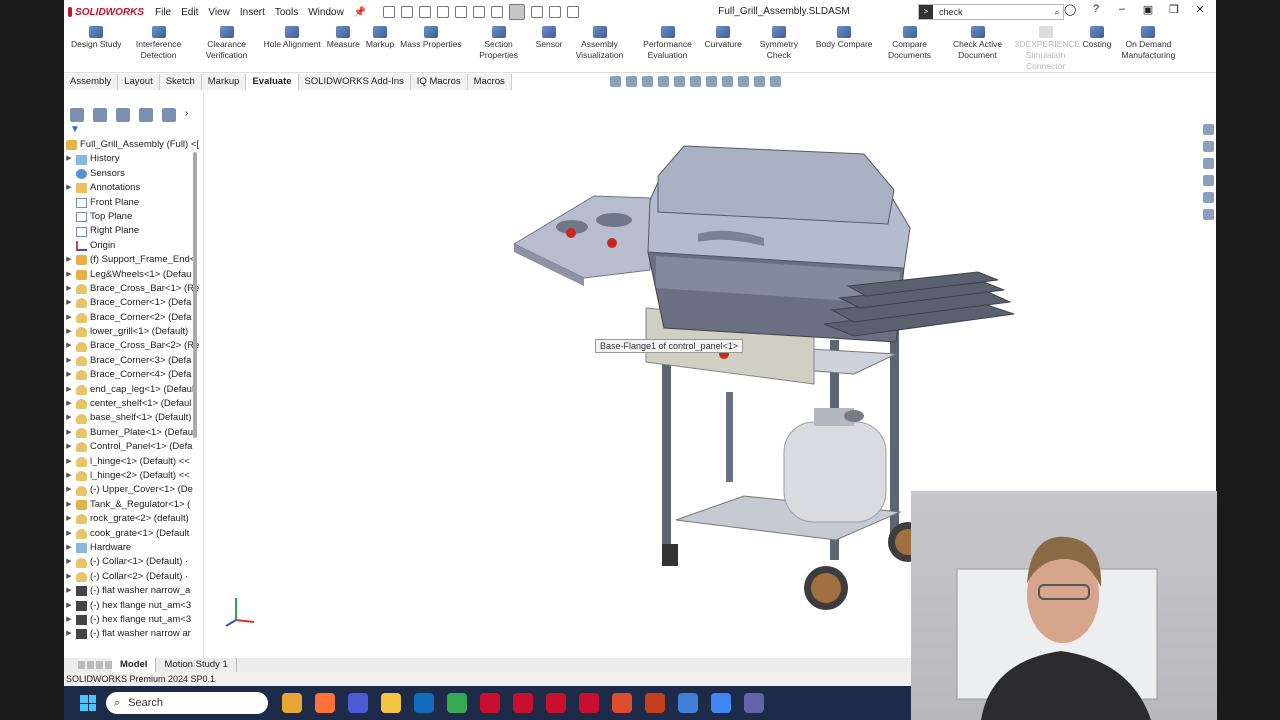  Describe the element at coordinates (133, 361) in the screenshot. I see `tree-item: ▶ Brace_Corner<3> (Defa` at that location.